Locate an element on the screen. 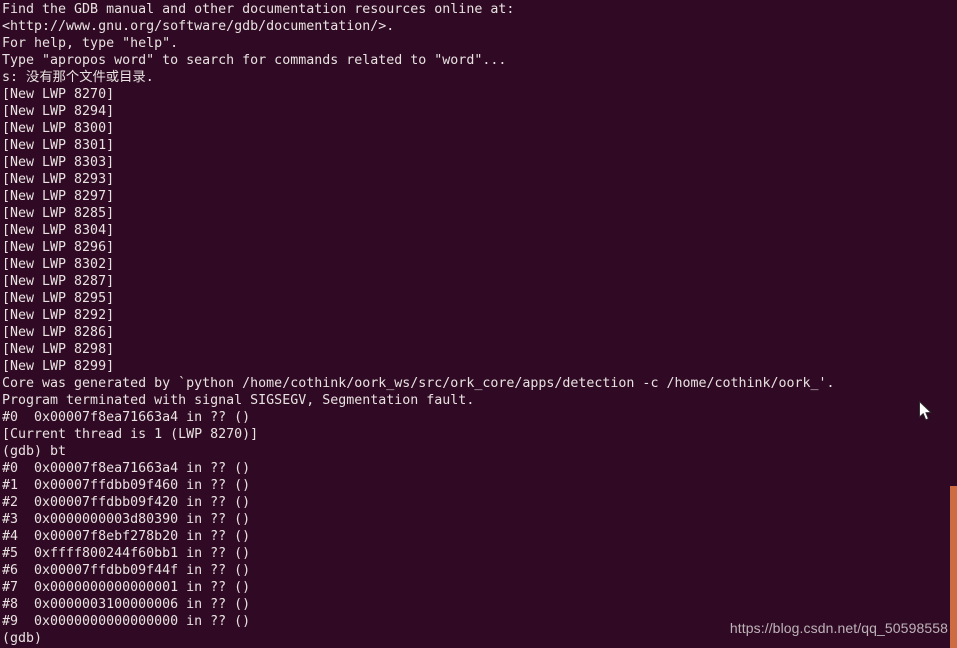 The image size is (957, 648). terminal-line: For help, type "help". is located at coordinates (90, 43).